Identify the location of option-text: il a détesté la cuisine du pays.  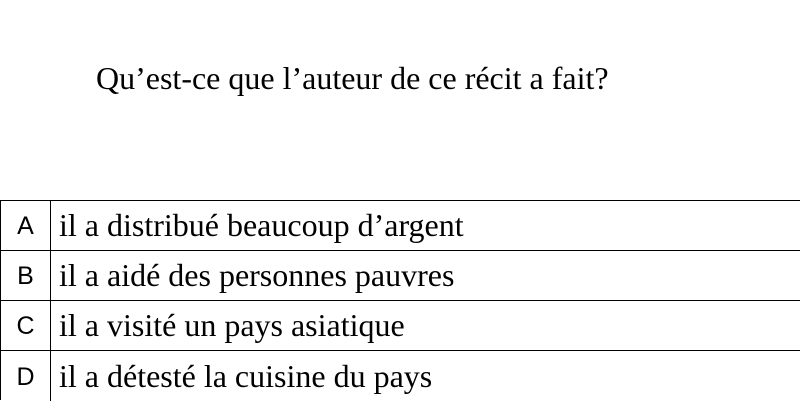
(246, 375).